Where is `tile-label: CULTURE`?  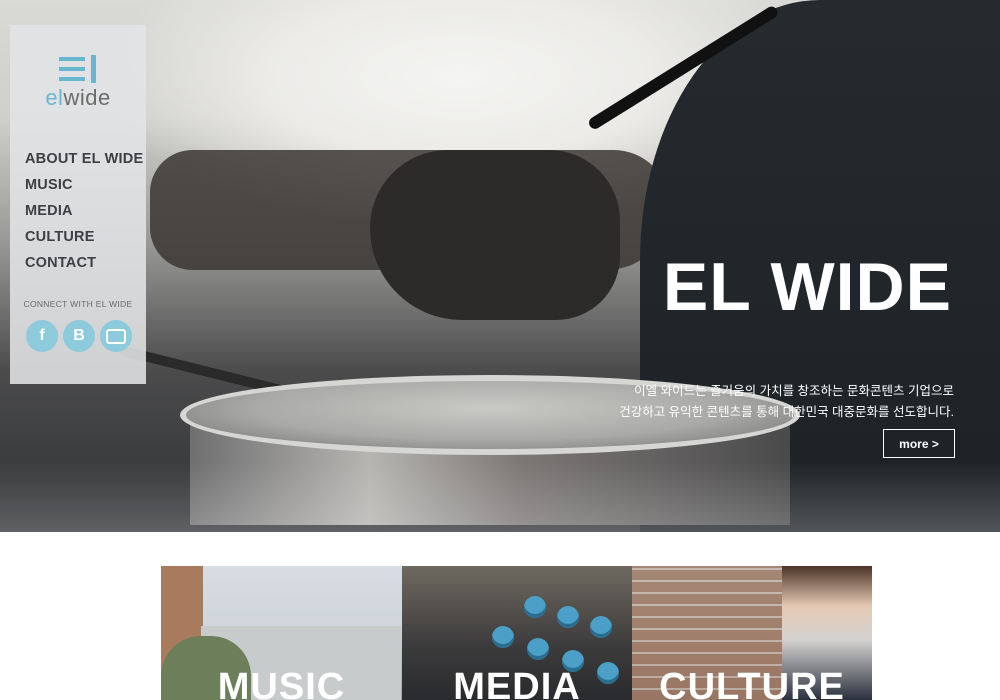
tile-label: CULTURE is located at coordinates (752, 683).